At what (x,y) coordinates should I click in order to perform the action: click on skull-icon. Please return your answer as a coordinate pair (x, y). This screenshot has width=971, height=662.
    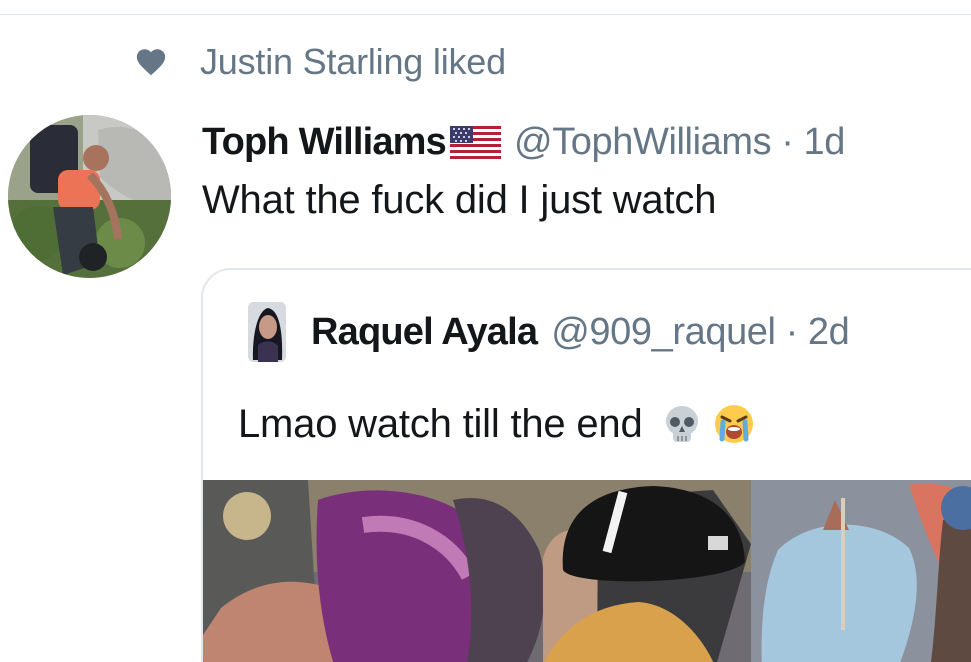
    Looking at the image, I should click on (681, 424).